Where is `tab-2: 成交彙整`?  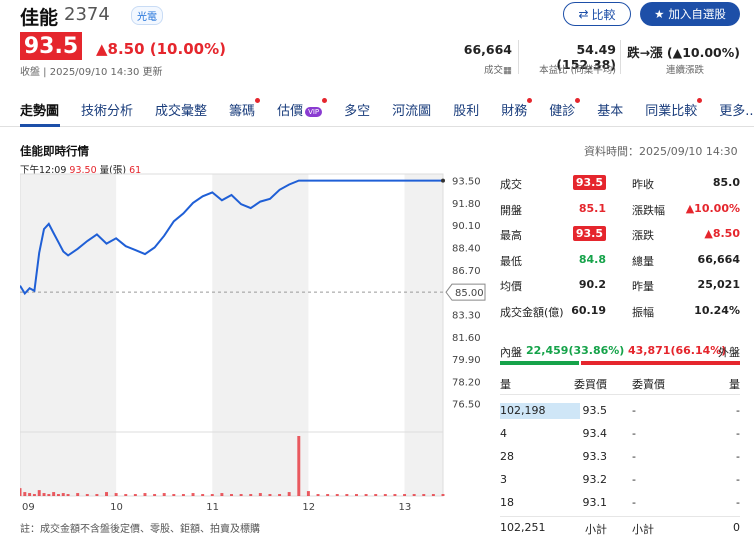 tab-2: 成交彙整 is located at coordinates (181, 111).